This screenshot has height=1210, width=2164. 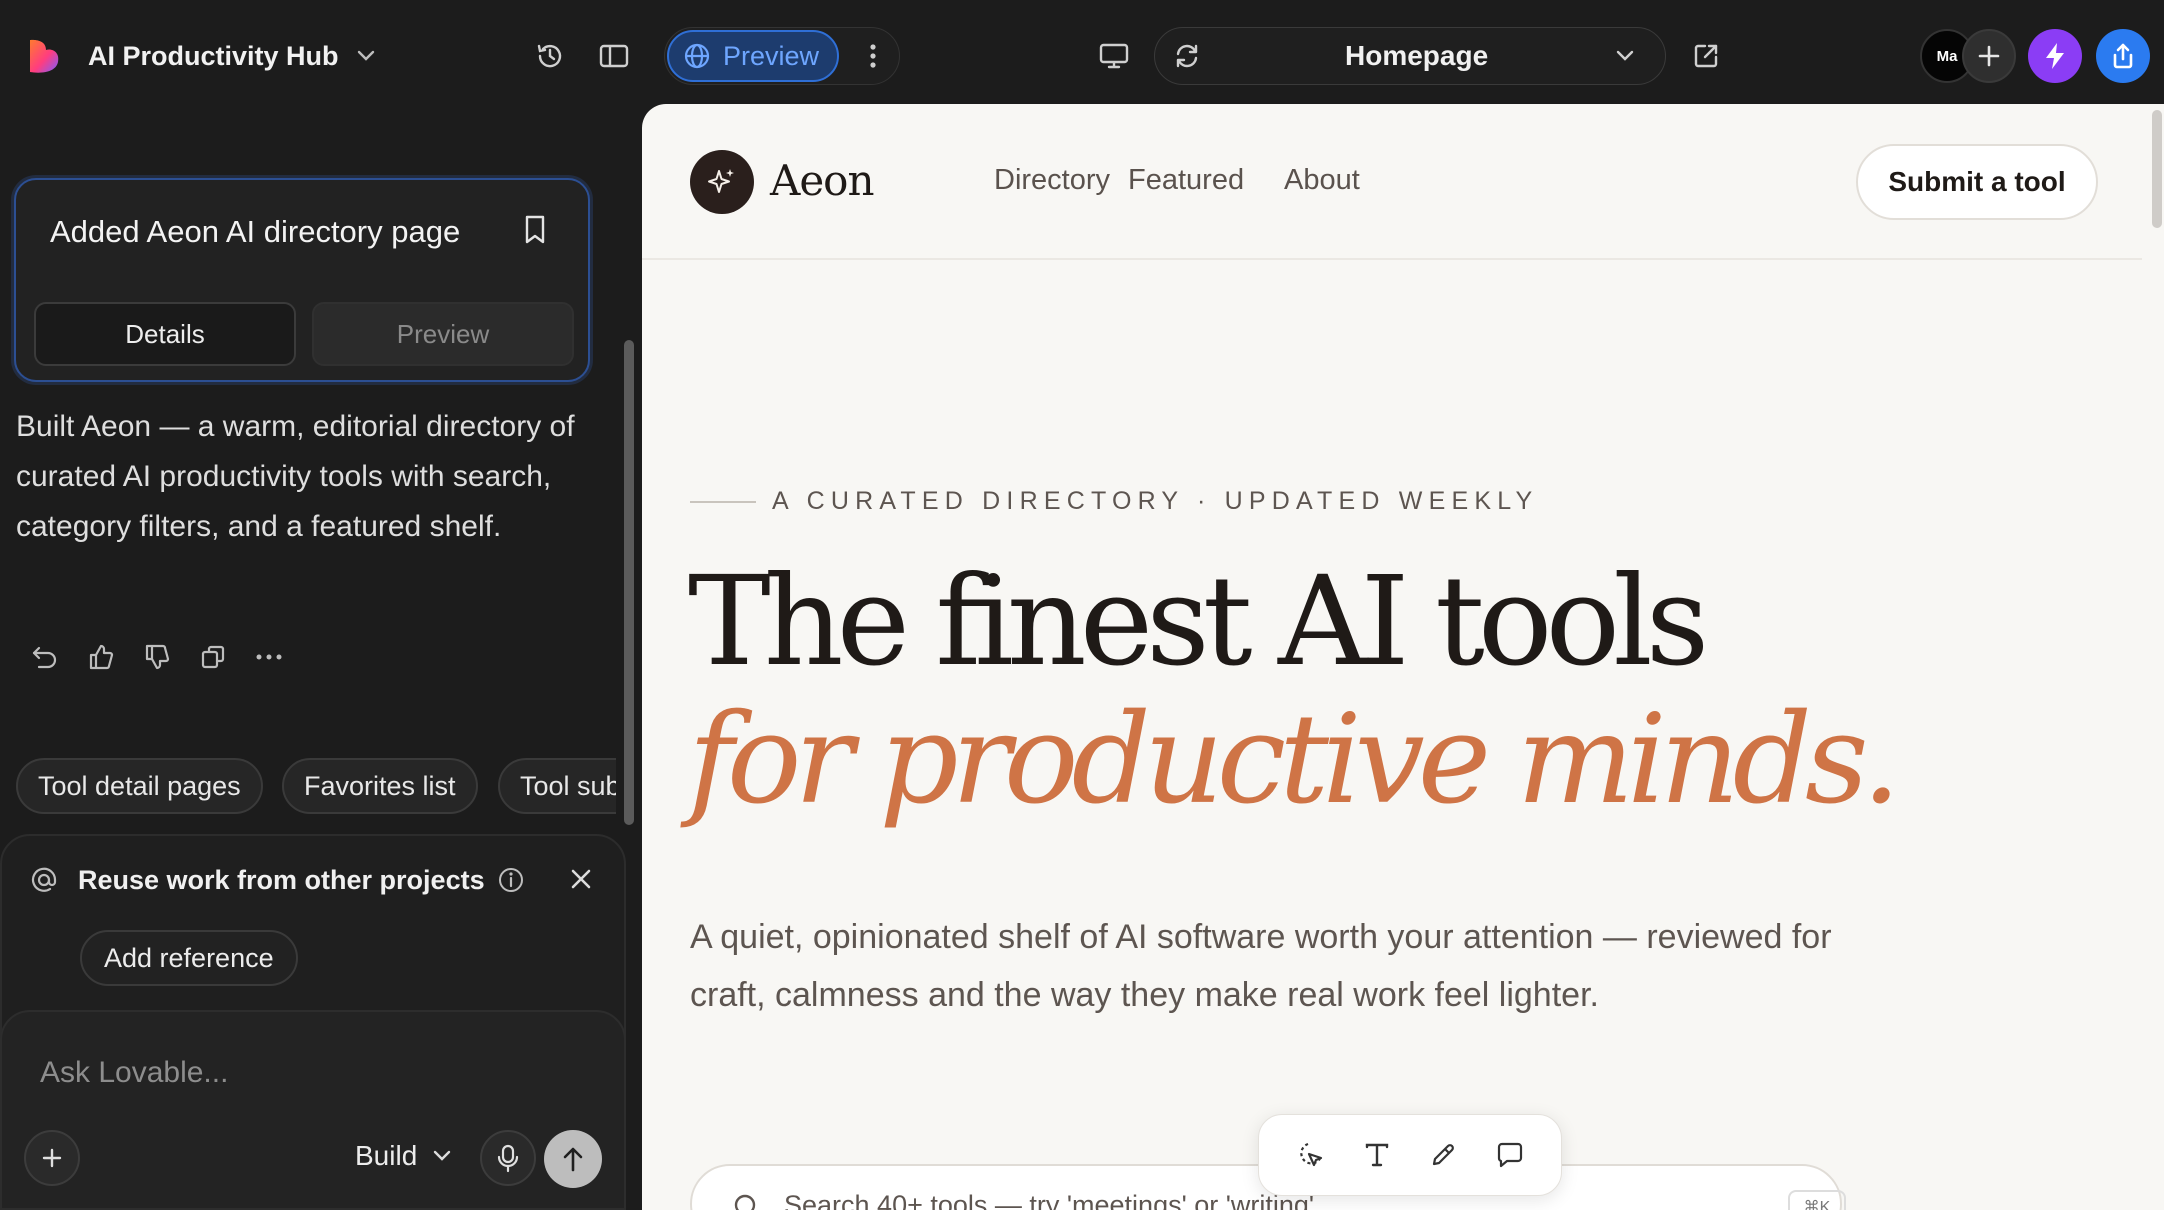 I want to click on top-bar: AI Productivity Hub Preview Homepage Ma, so click(x=1082, y=52).